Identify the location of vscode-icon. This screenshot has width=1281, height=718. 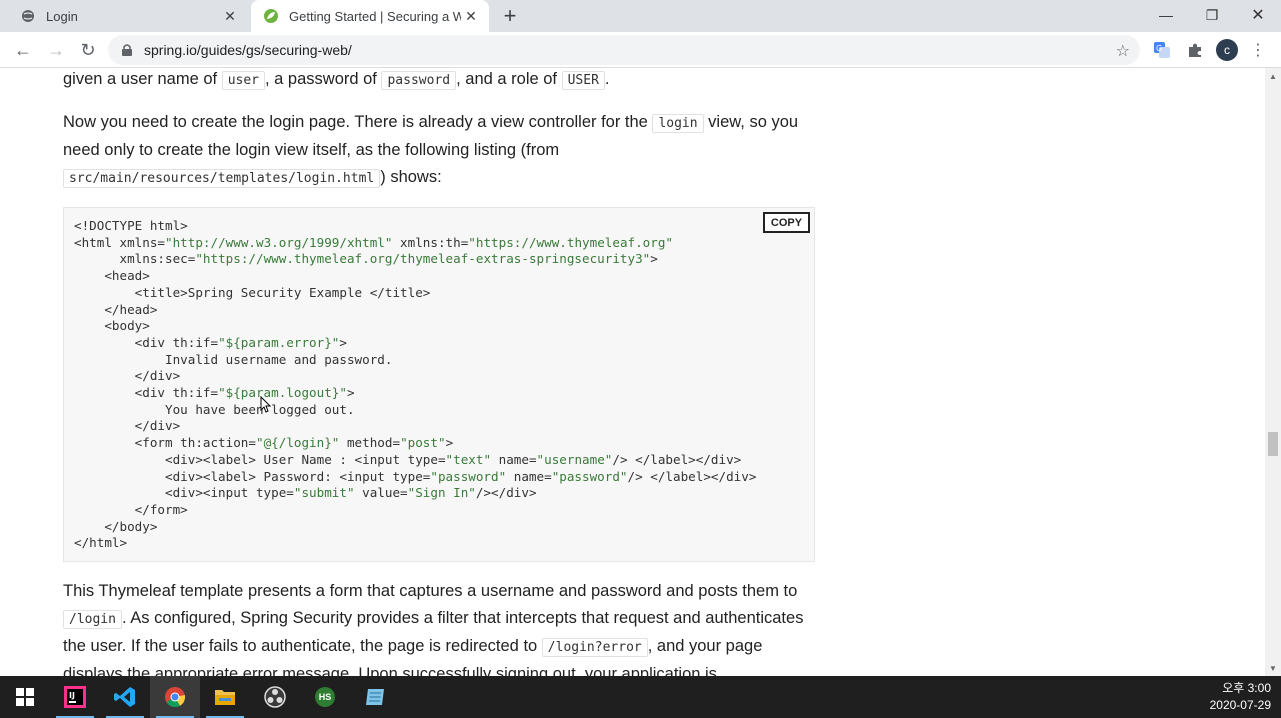
(125, 697).